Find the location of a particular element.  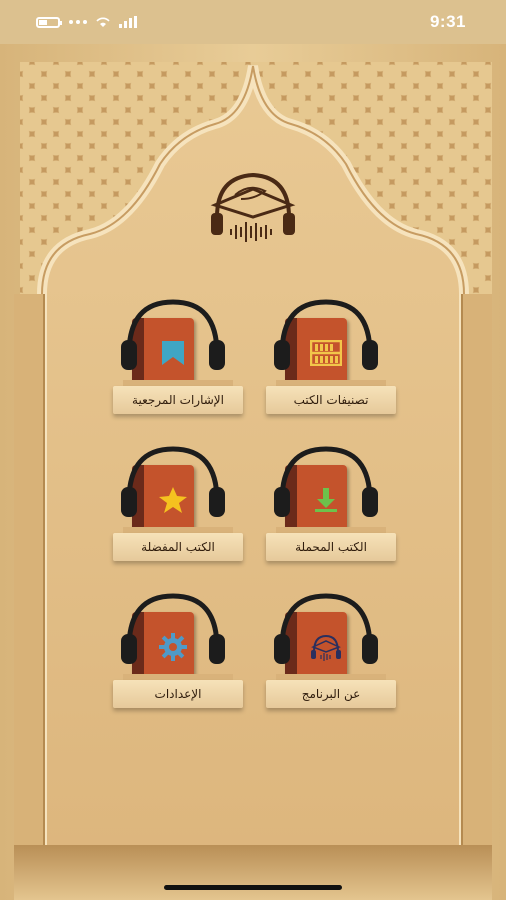

wifi-icon is located at coordinates (103, 22).